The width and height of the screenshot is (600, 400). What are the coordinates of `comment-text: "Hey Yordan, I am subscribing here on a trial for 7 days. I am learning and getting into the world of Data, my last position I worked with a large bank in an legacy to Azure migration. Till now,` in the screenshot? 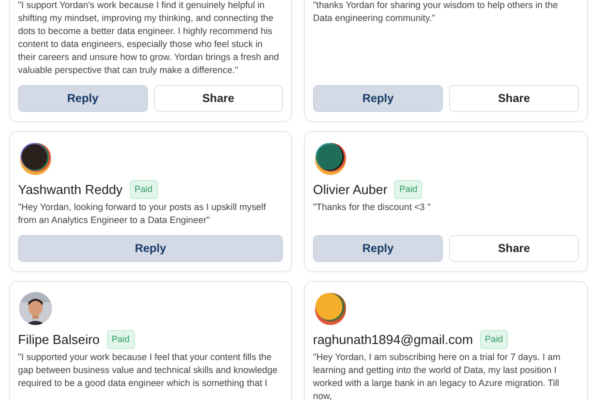 It's located at (437, 375).